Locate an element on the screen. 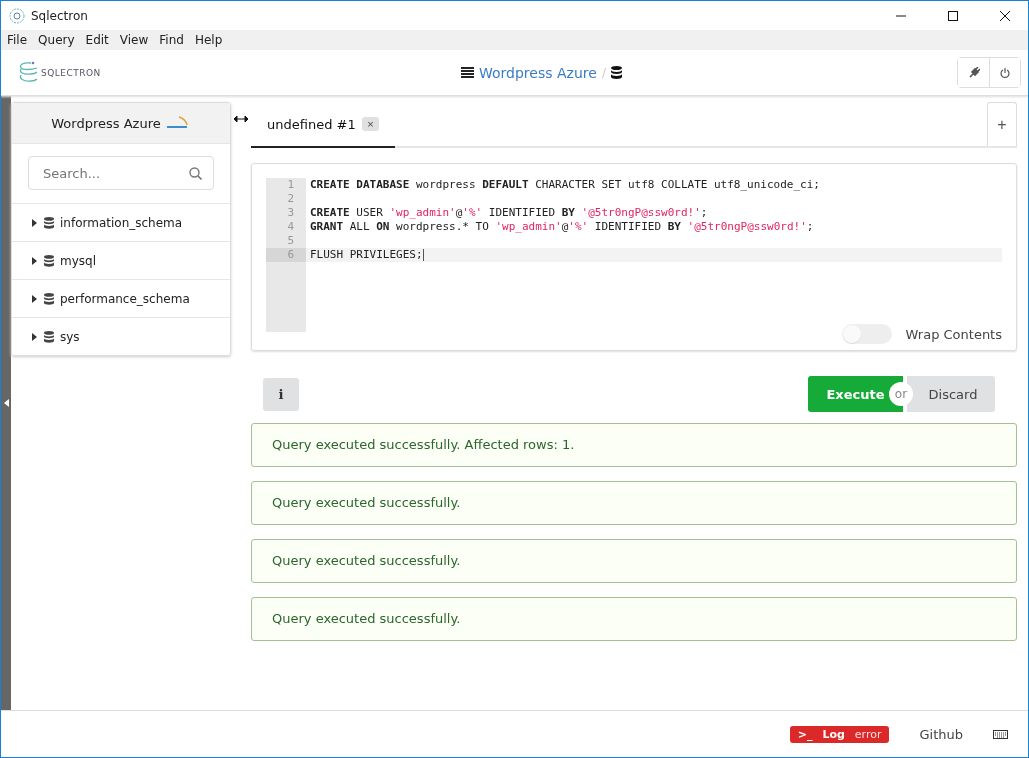 This screenshot has width=1029, height=758. line-number: 5 is located at coordinates (286, 241).